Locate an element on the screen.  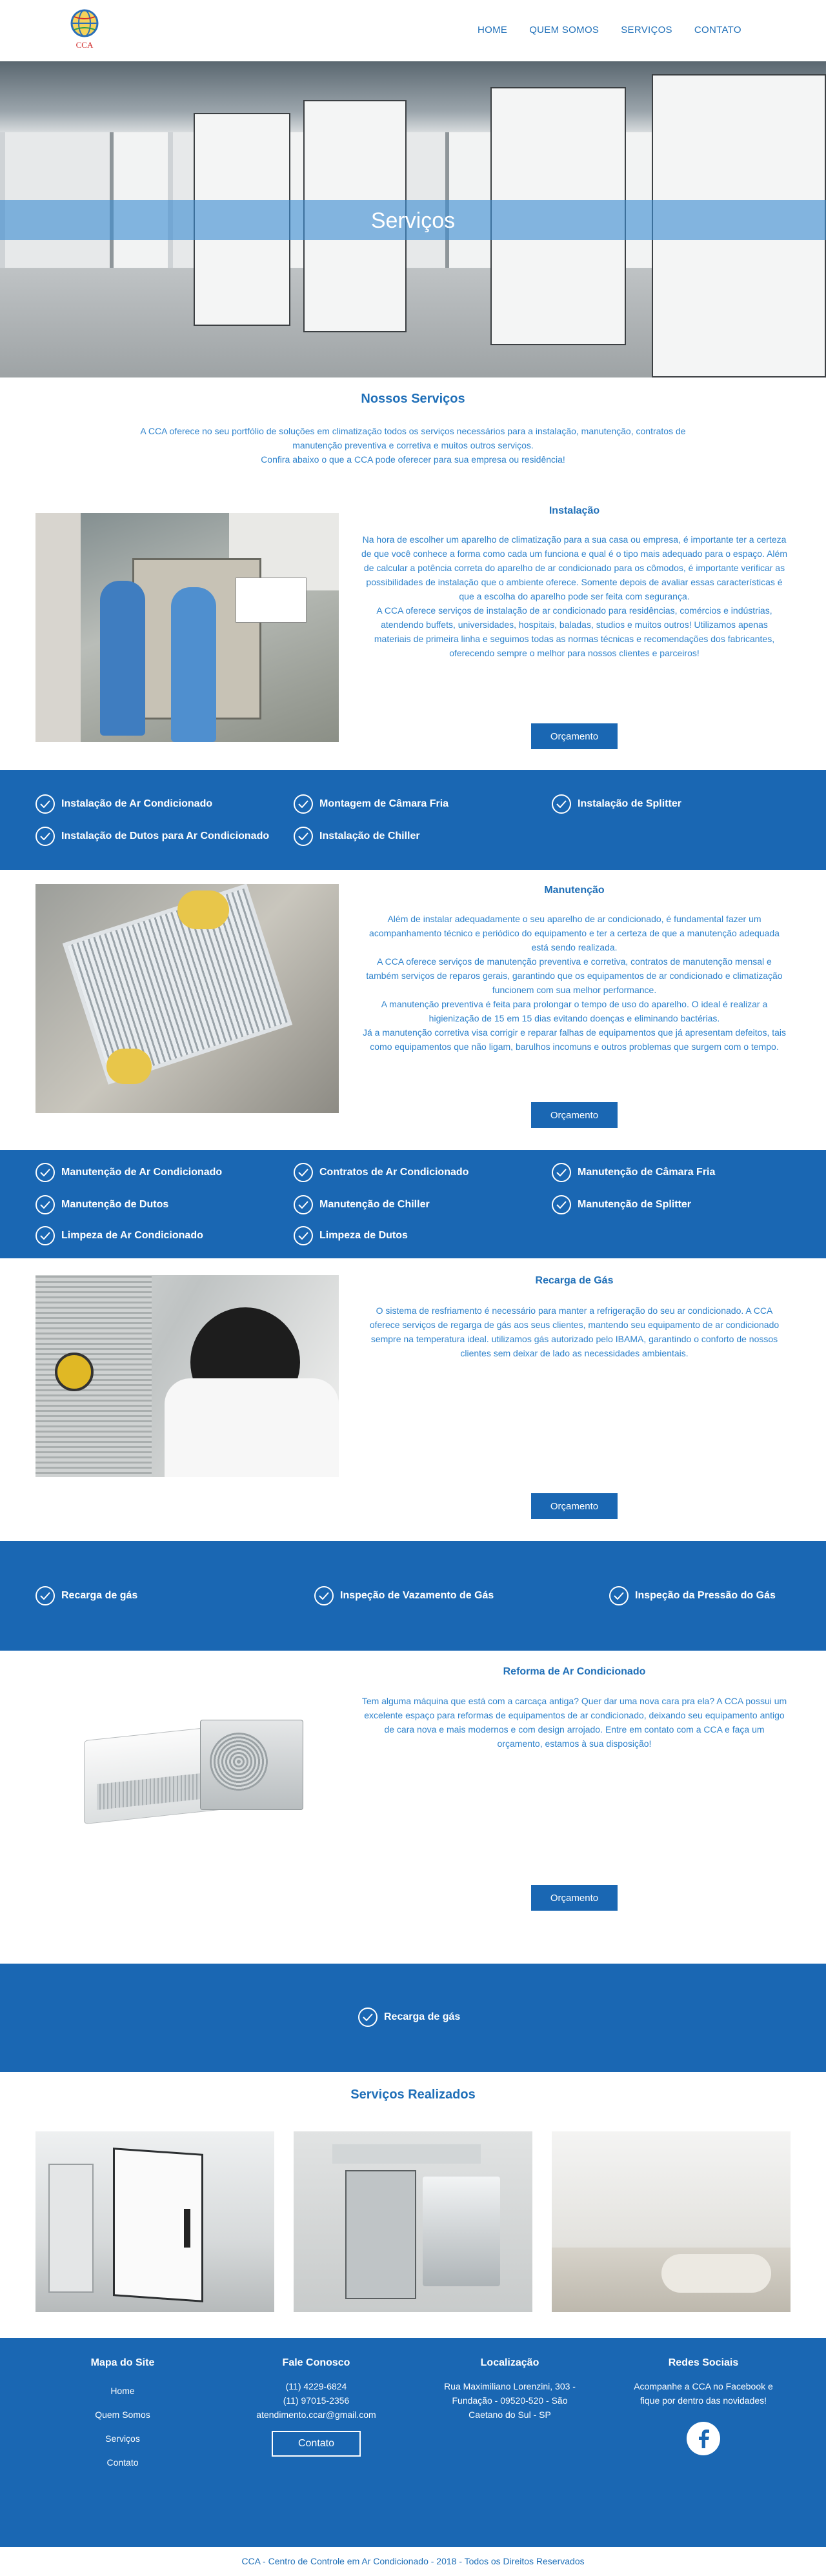
footer-email: atendimento.ccar@gmail.com is located at coordinates (316, 2415).